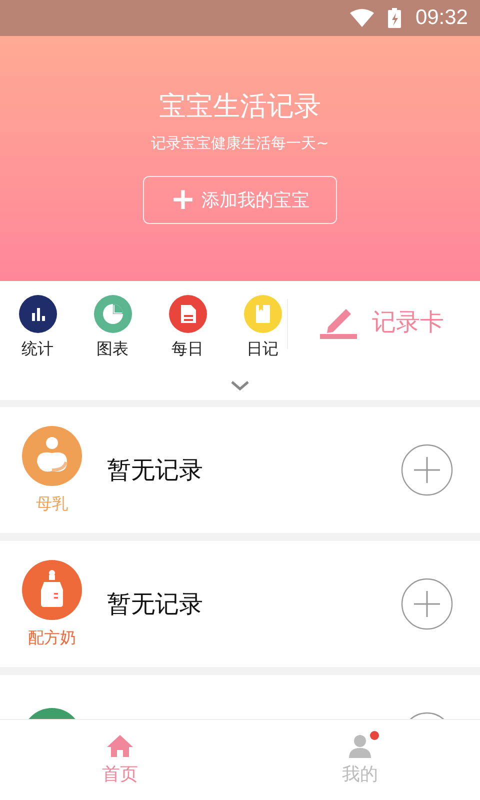 Image resolution: width=480 pixels, height=800 pixels. What do you see at coordinates (395, 18) in the screenshot?
I see `battery-icon` at bounding box center [395, 18].